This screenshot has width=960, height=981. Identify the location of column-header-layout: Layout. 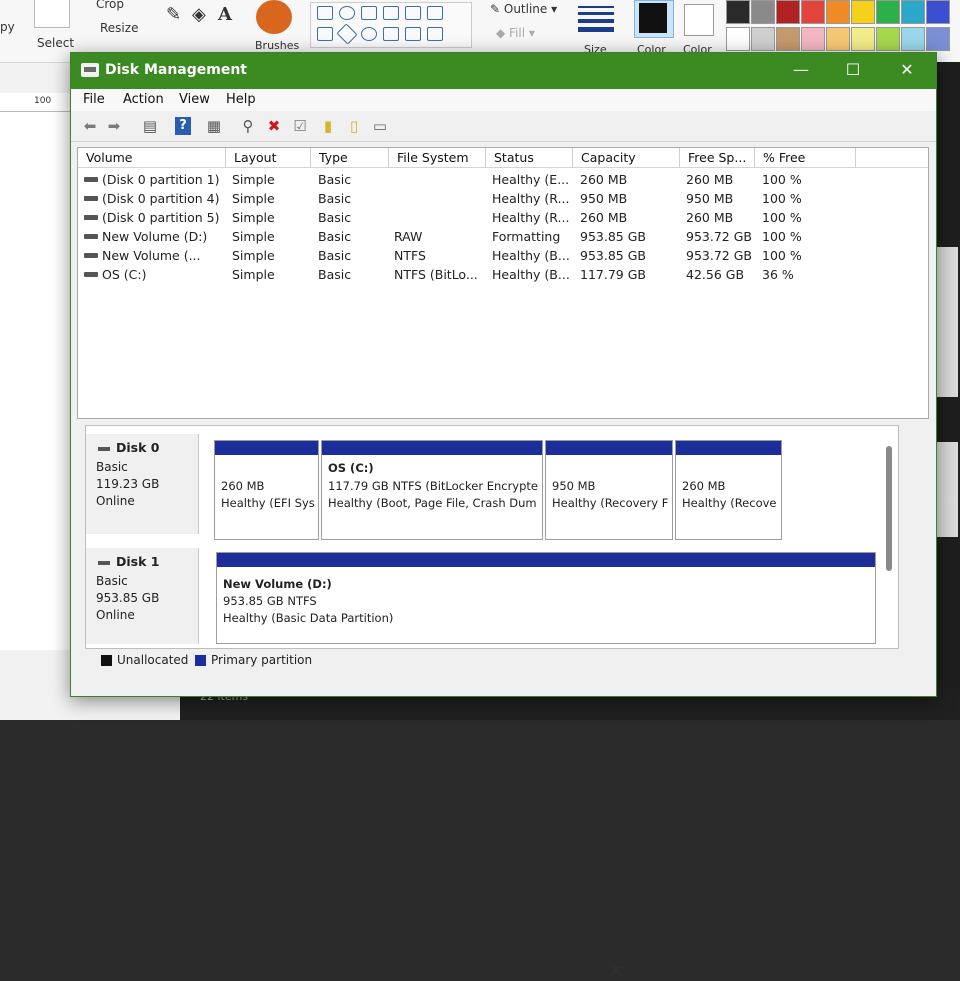
(268, 158).